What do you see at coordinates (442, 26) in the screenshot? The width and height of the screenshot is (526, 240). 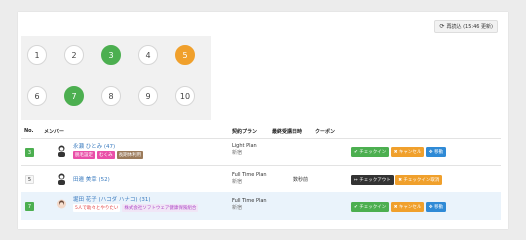 I see `refresh-icon: ⟳` at bounding box center [442, 26].